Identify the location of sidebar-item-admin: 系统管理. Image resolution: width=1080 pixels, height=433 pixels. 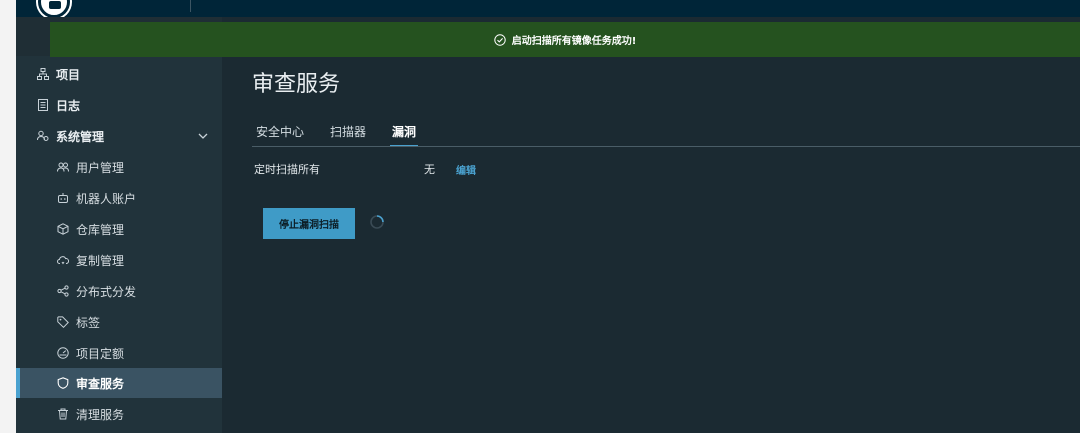
(119, 136).